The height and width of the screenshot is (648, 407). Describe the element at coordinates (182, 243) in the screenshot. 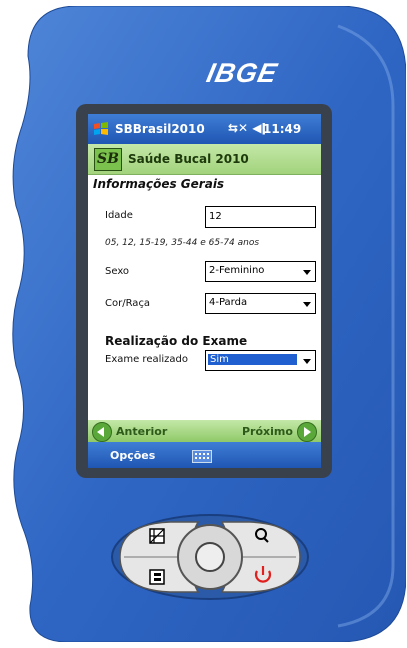

I see `idade-hint: 05, 12, 15-19, 35-44 e 65-74 anos` at that location.